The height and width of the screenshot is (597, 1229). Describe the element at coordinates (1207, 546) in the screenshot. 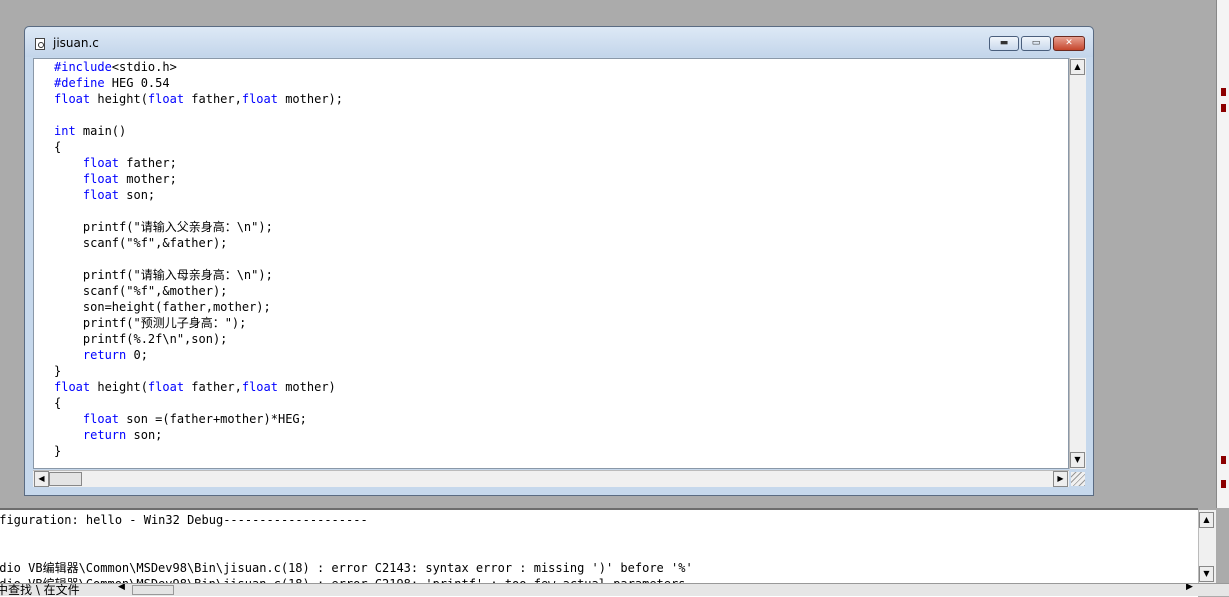

I see `output-vertical-scrollbar: ▲ ▼` at that location.